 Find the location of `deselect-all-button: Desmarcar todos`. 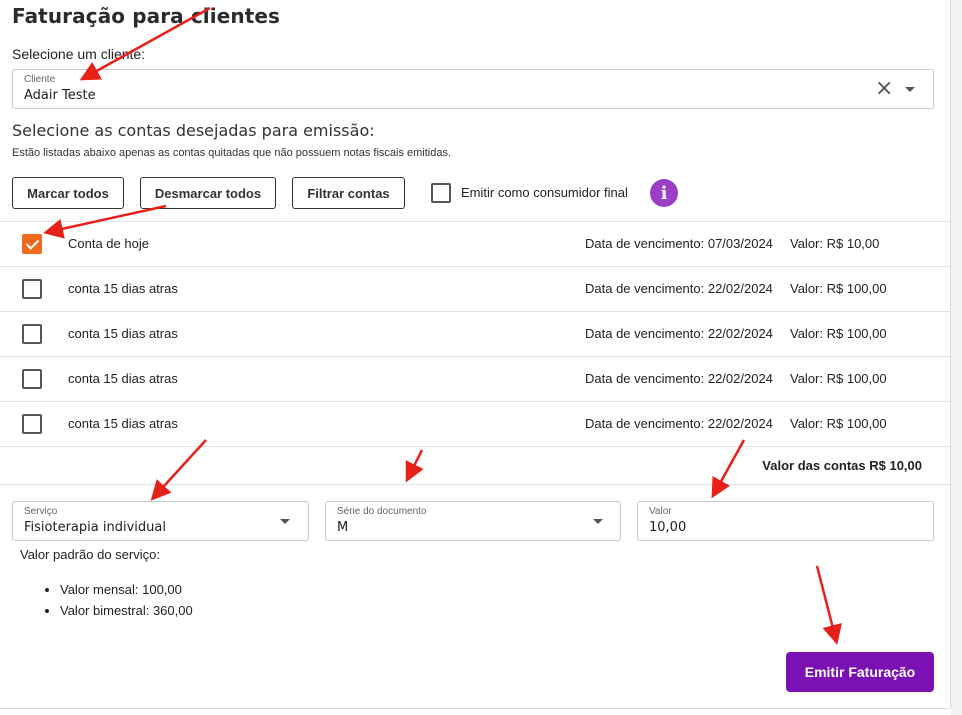

deselect-all-button: Desmarcar todos is located at coordinates (208, 193).